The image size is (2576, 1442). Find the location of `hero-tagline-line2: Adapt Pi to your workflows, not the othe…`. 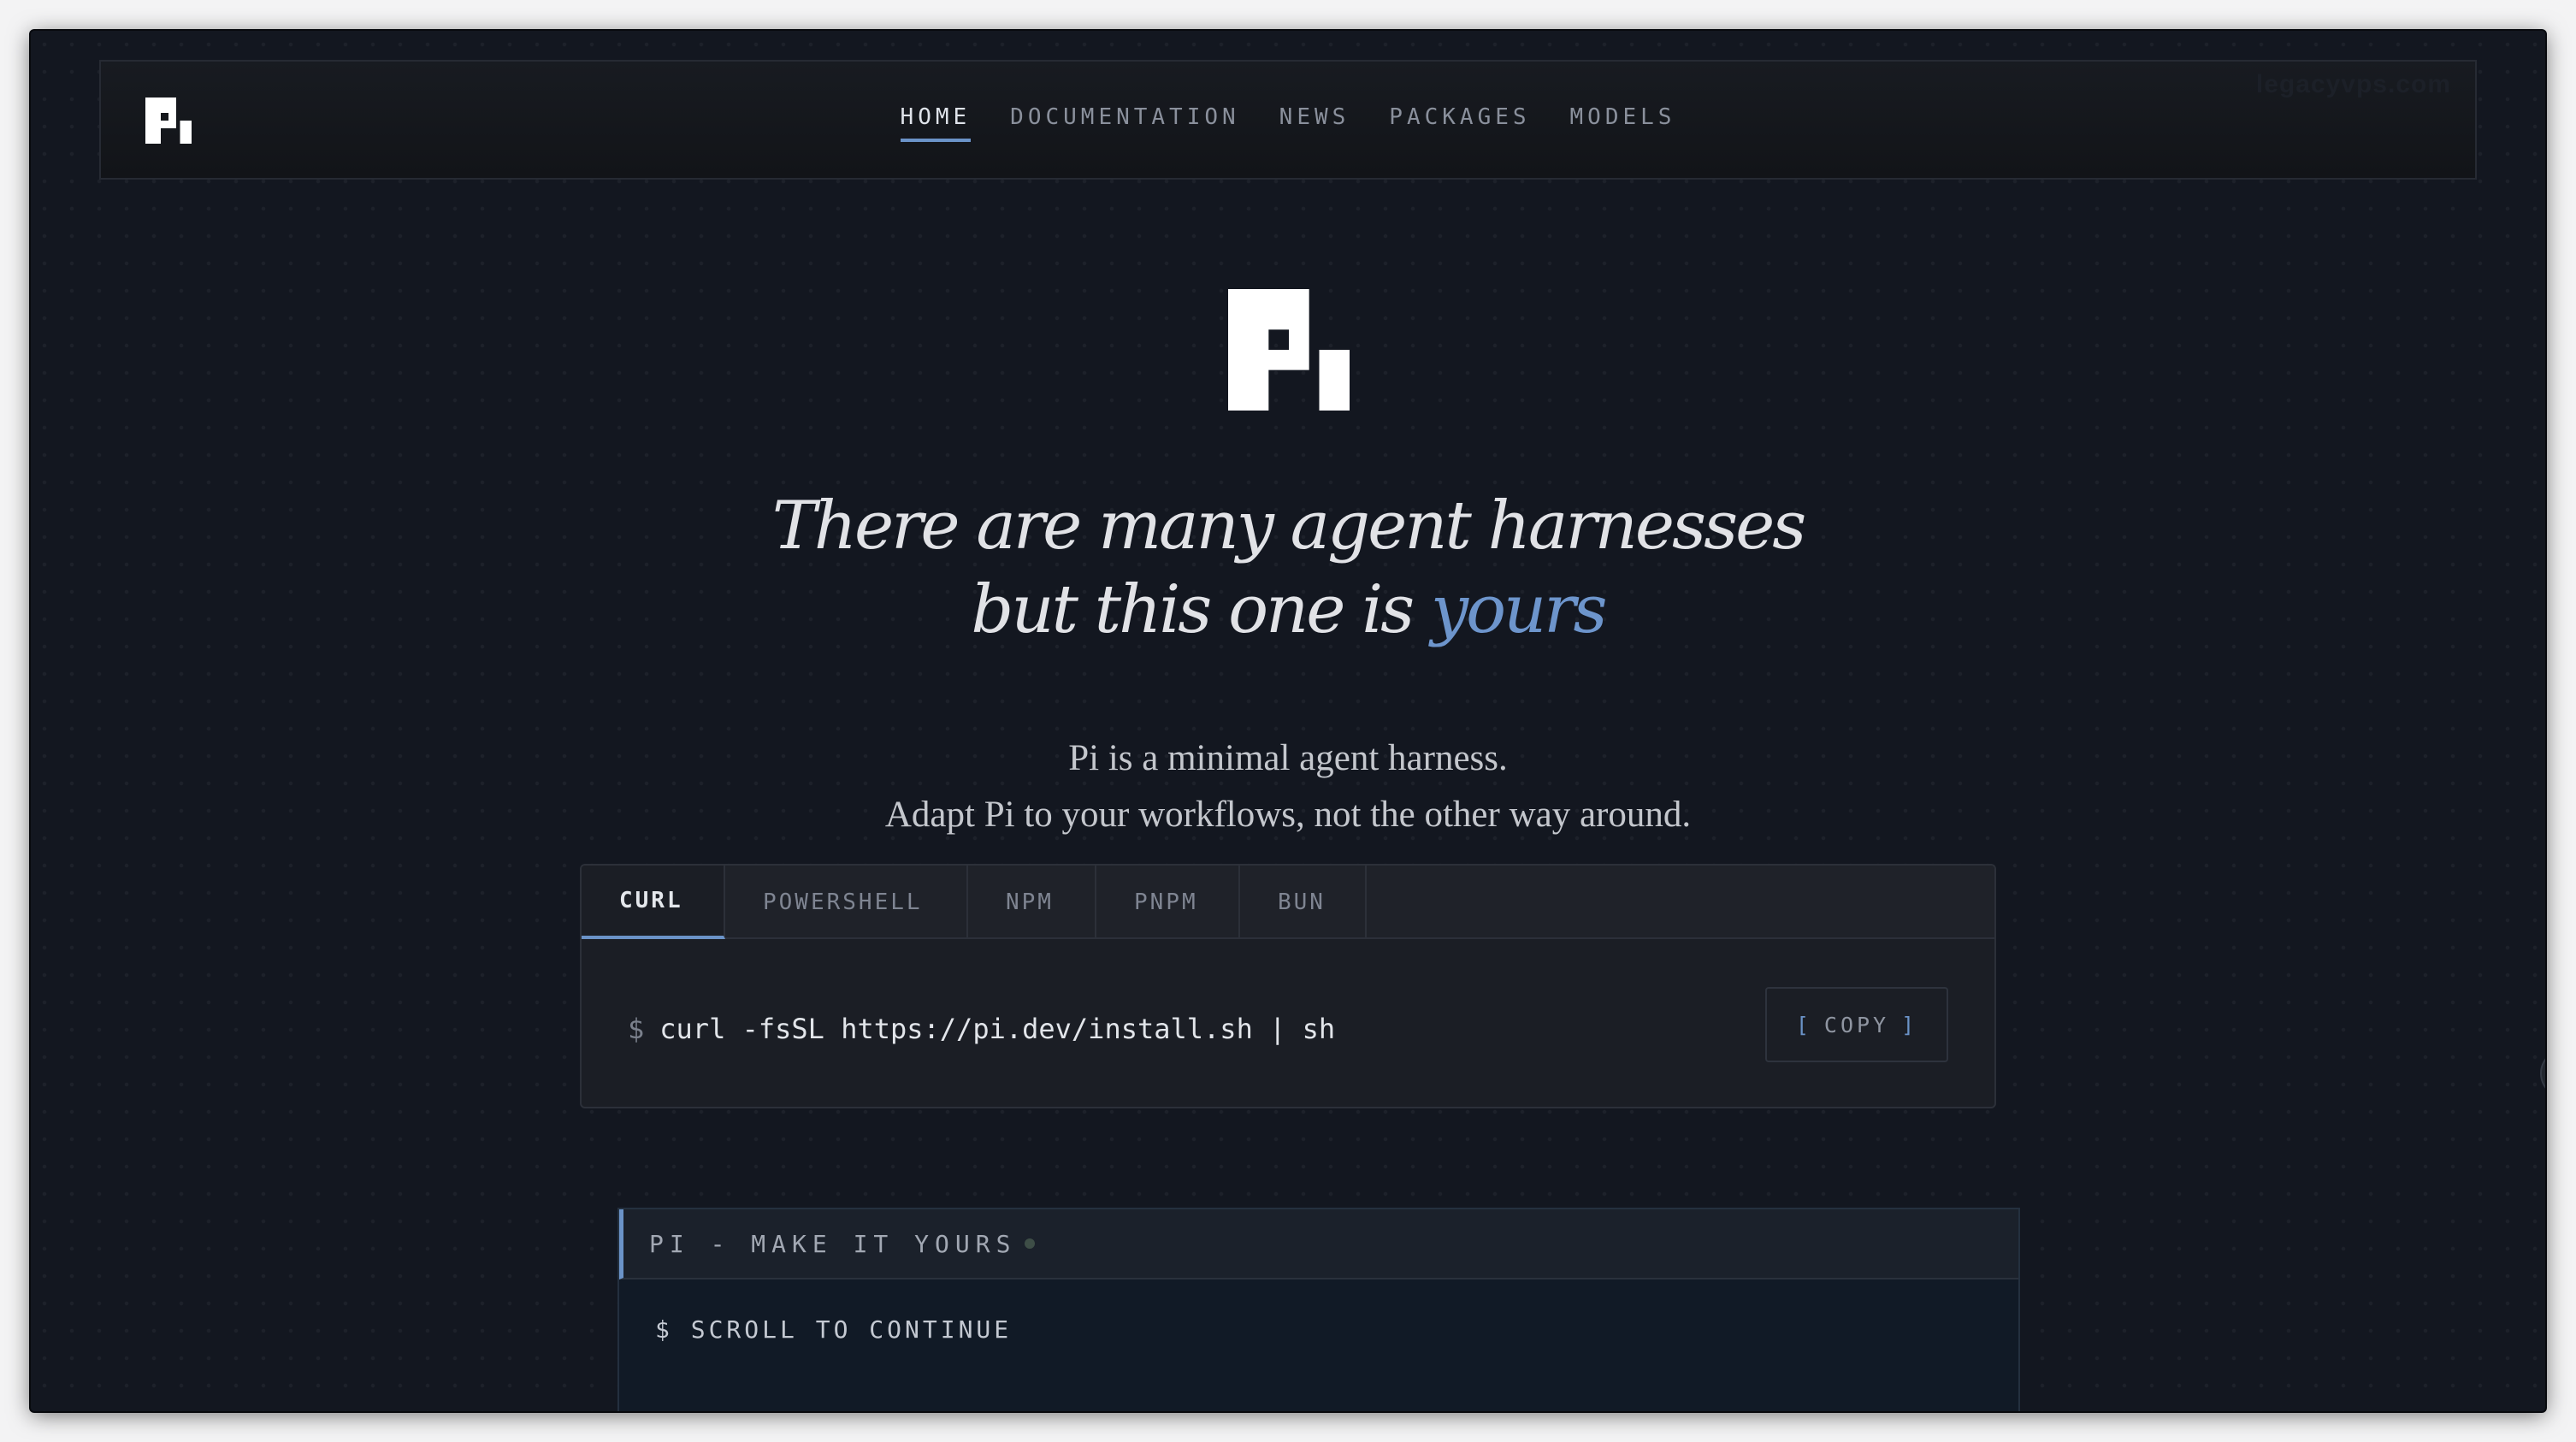

hero-tagline-line2: Adapt Pi to your workflows, not the othe… is located at coordinates (1288, 815).